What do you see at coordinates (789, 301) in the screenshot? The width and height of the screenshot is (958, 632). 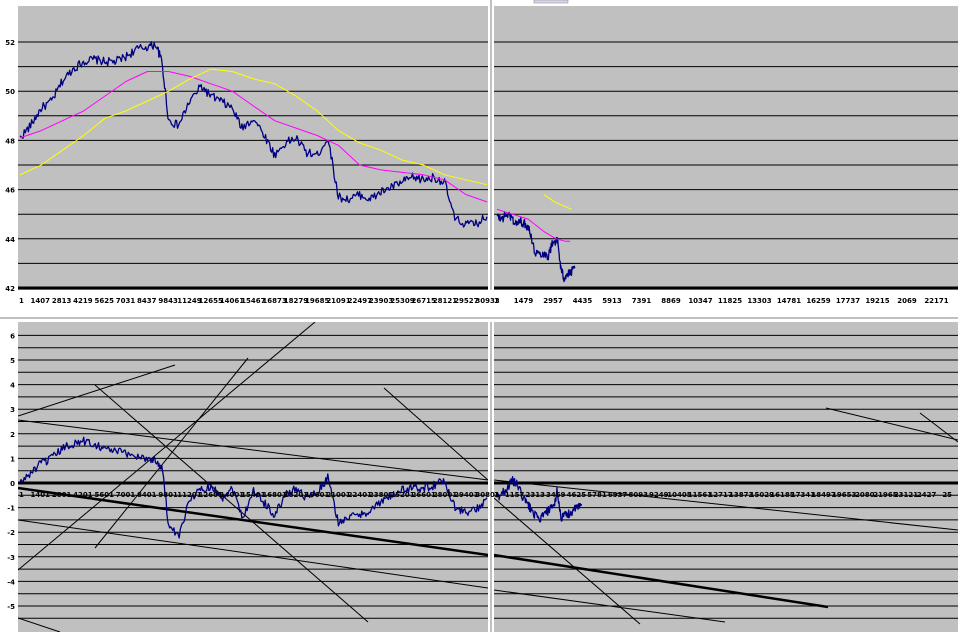 I see `x-tick-top-right-10: 14781` at bounding box center [789, 301].